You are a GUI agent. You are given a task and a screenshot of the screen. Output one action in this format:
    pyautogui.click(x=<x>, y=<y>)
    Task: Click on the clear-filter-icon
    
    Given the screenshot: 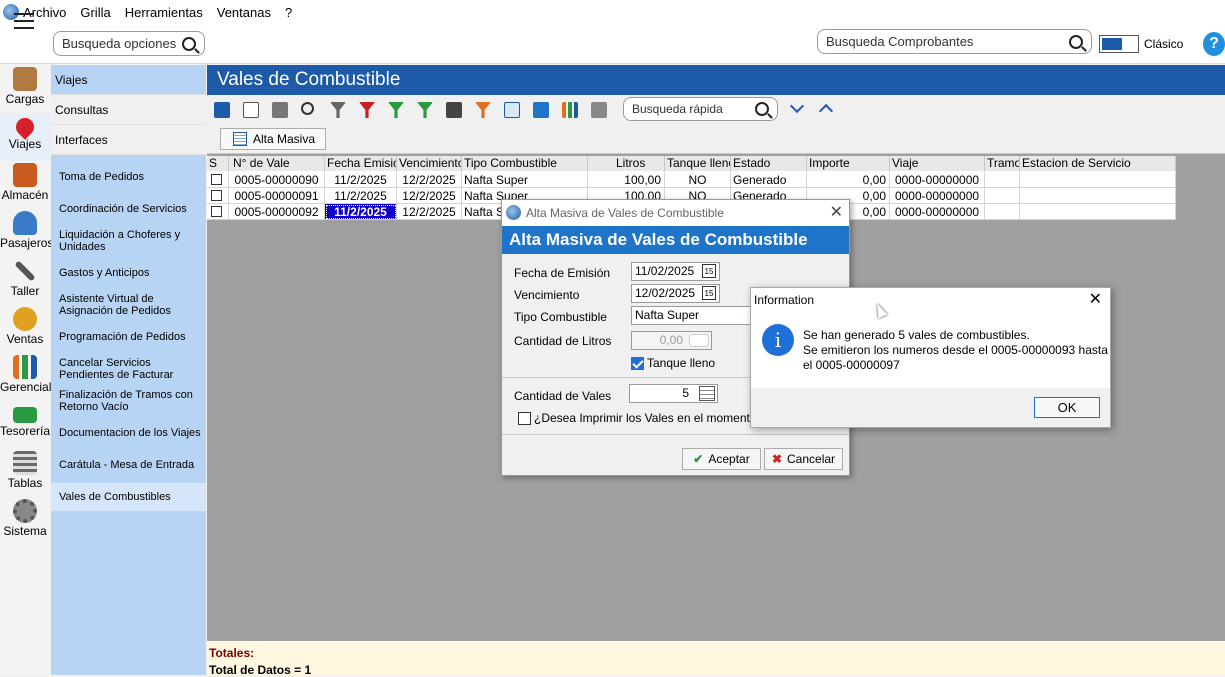 What is the action you would take?
    pyautogui.click(x=367, y=110)
    